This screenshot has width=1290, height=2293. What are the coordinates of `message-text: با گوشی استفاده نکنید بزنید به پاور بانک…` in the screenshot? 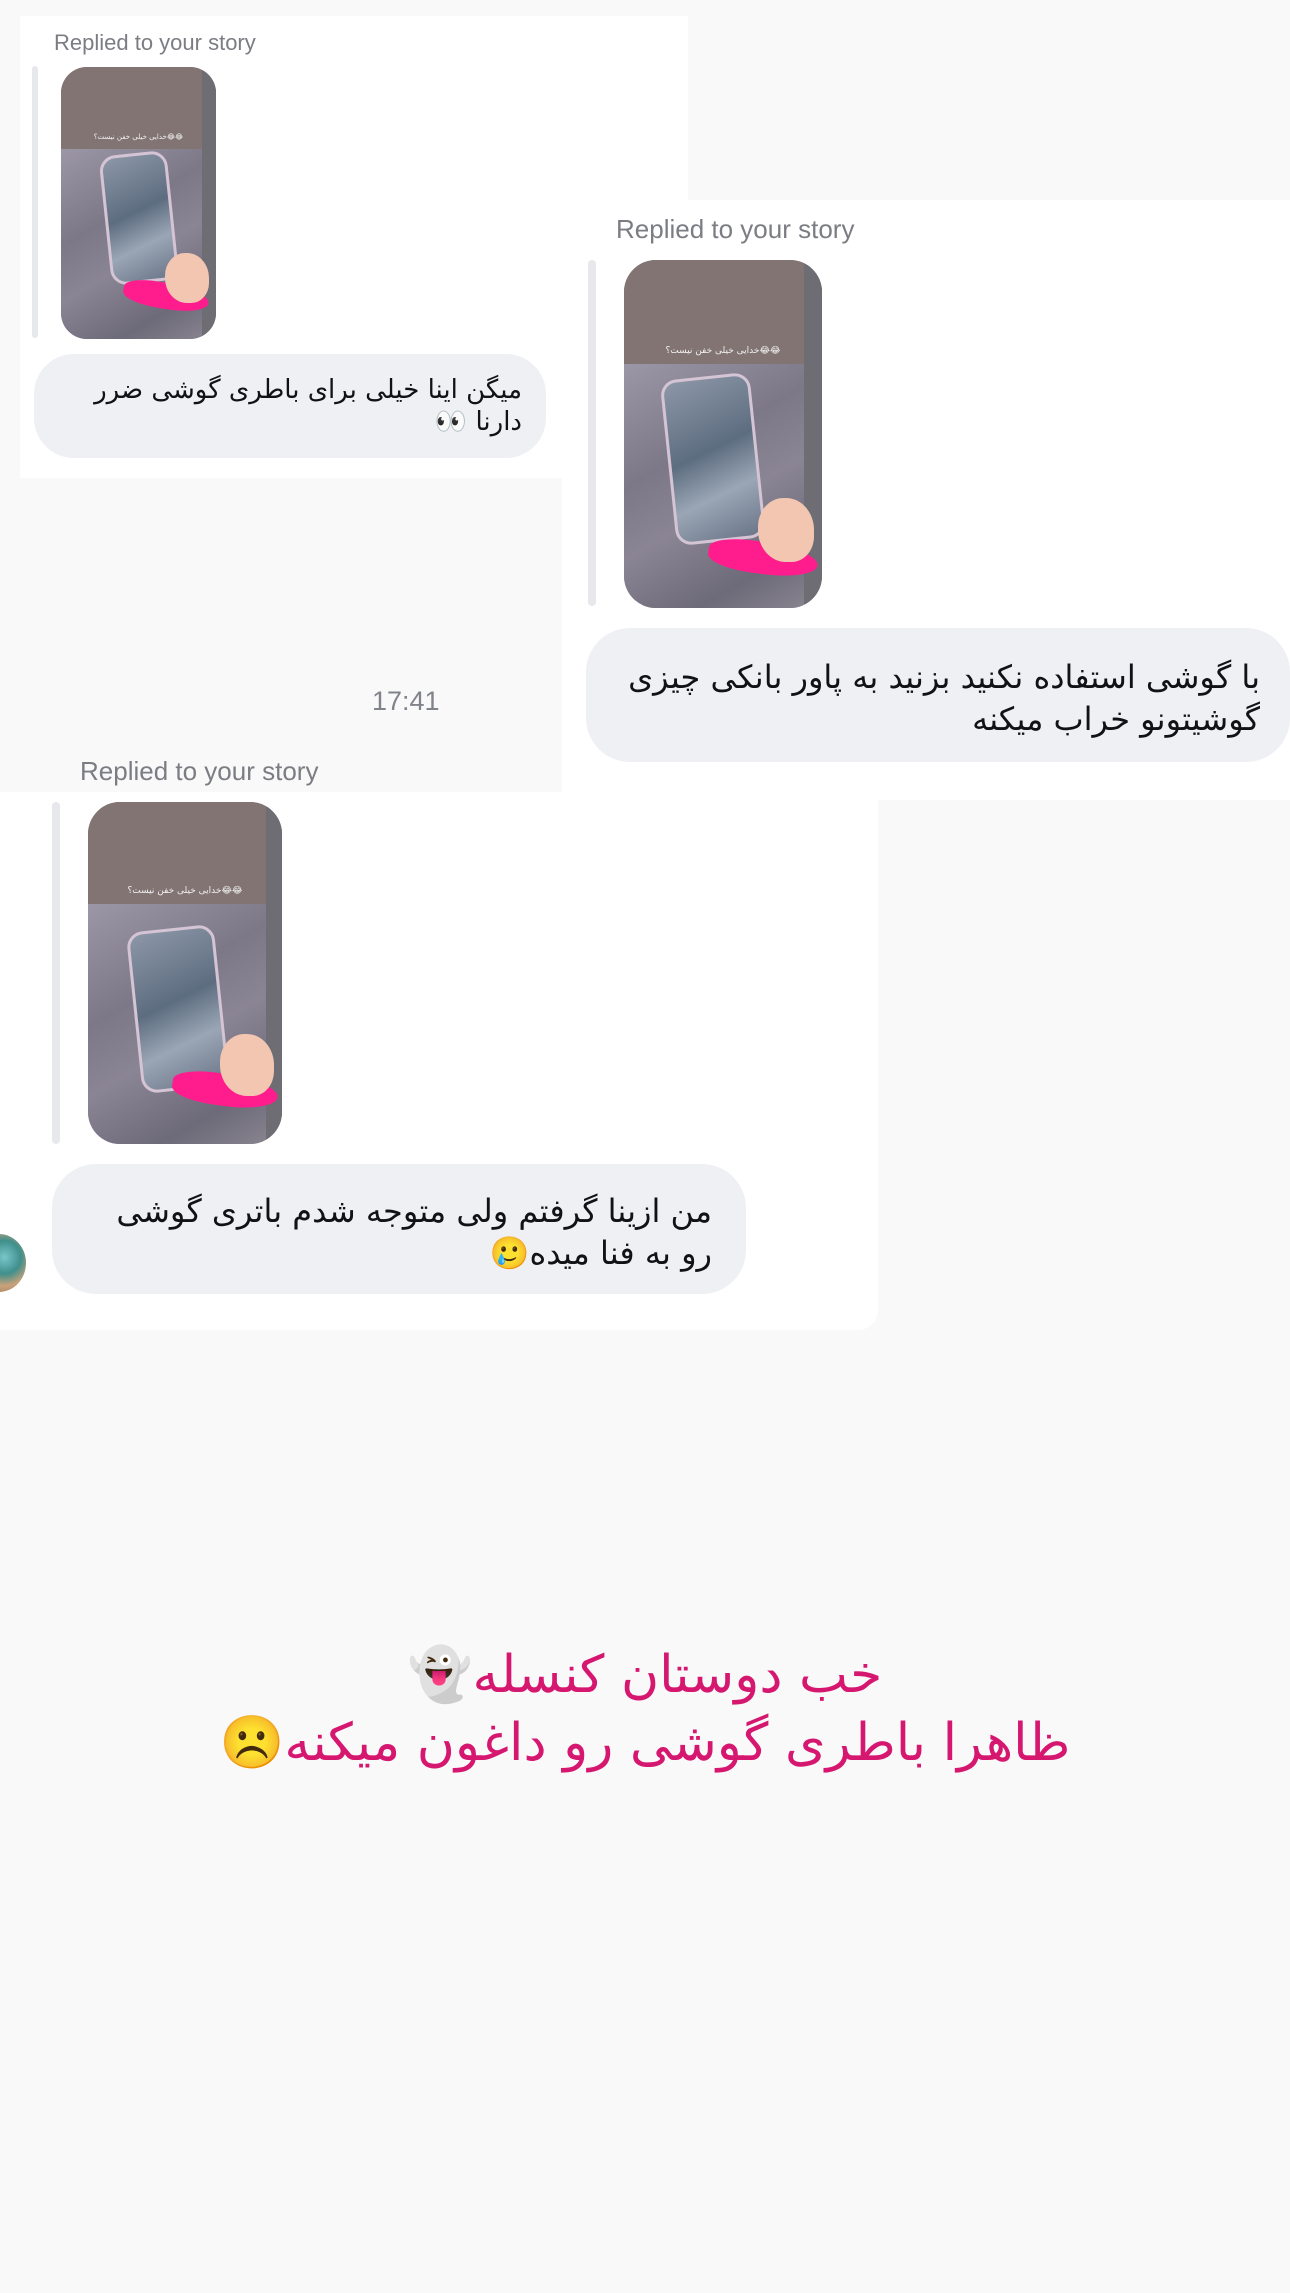 It's located at (944, 698).